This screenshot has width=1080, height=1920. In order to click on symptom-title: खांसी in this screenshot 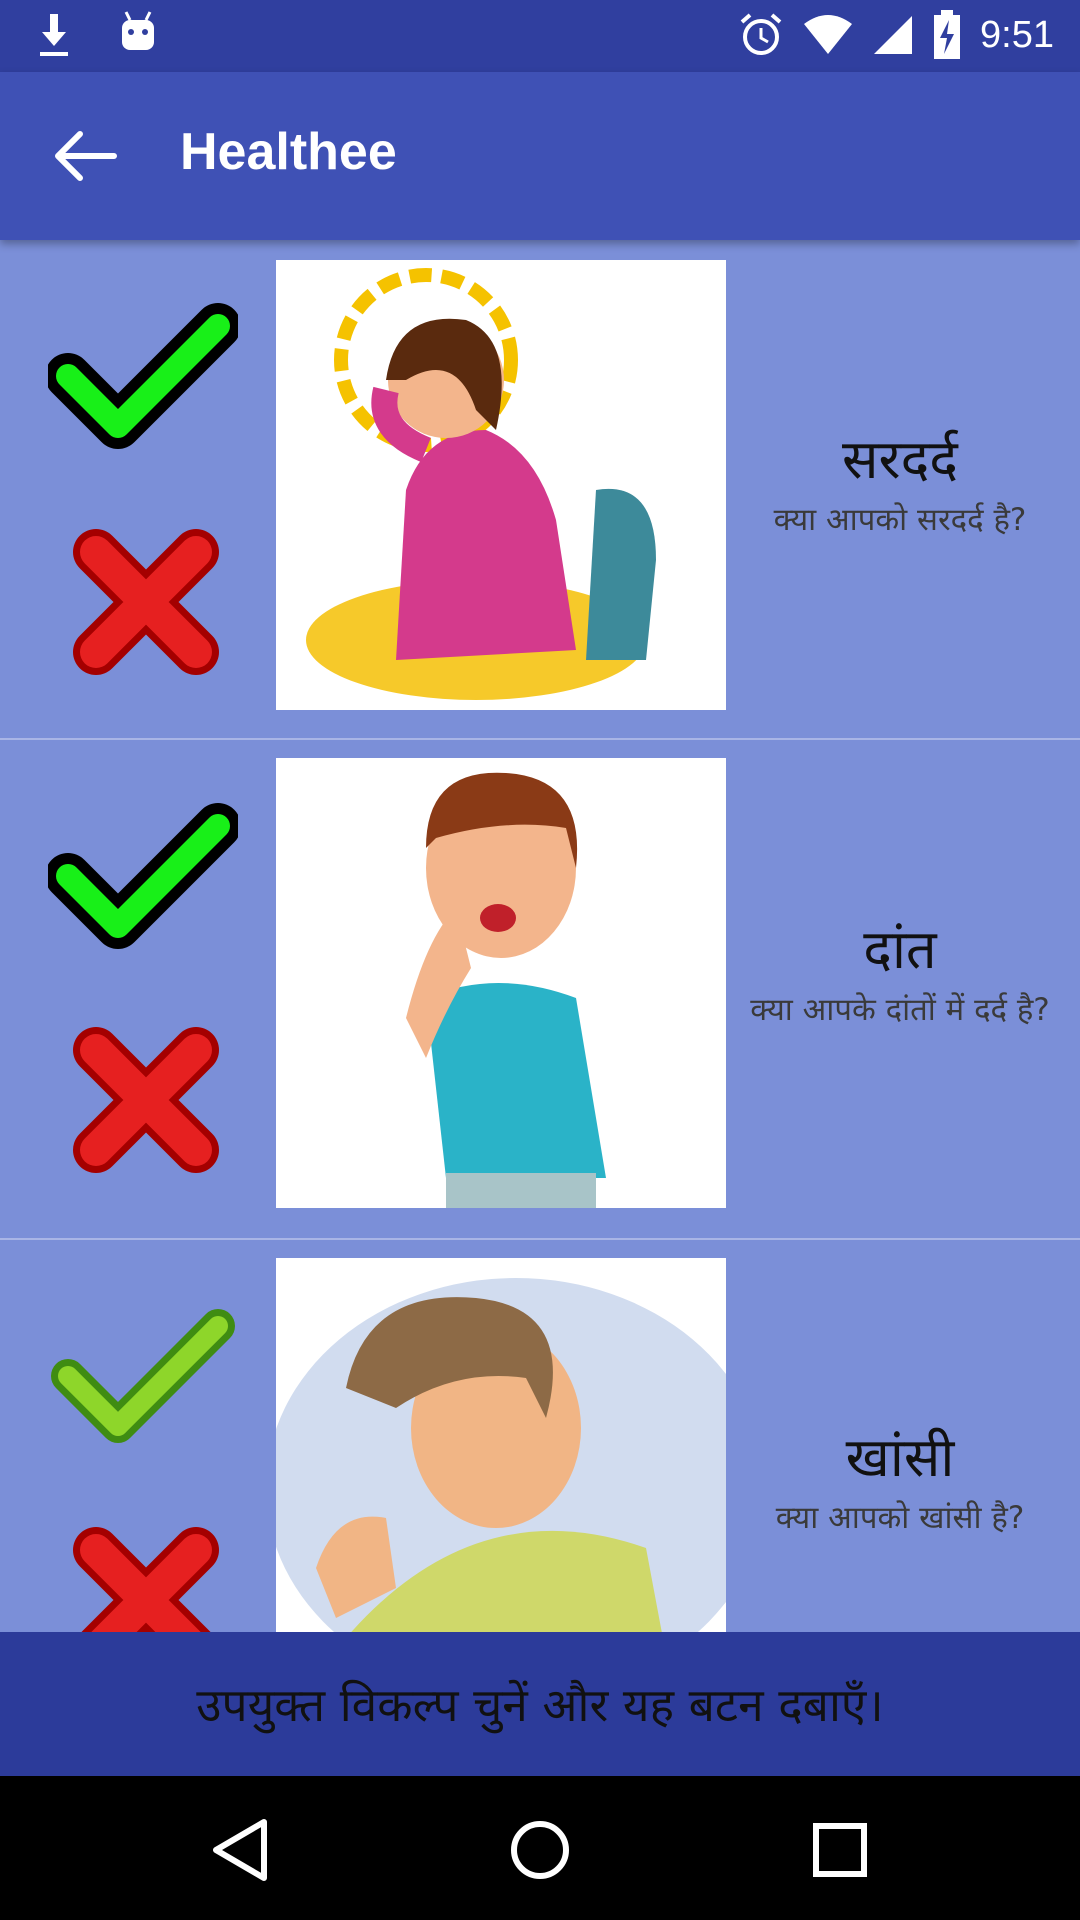, I will do `click(900, 1457)`.